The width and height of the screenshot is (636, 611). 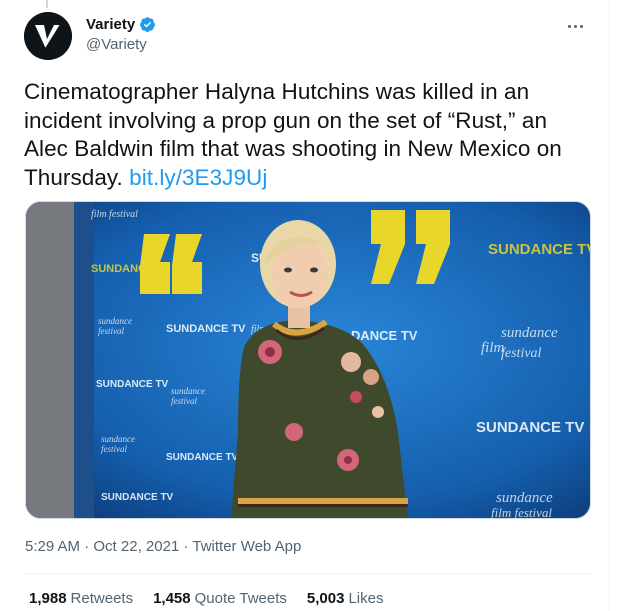 I want to click on quote-tweets-stat: 1,458 Quote Tweets, so click(x=220, y=598).